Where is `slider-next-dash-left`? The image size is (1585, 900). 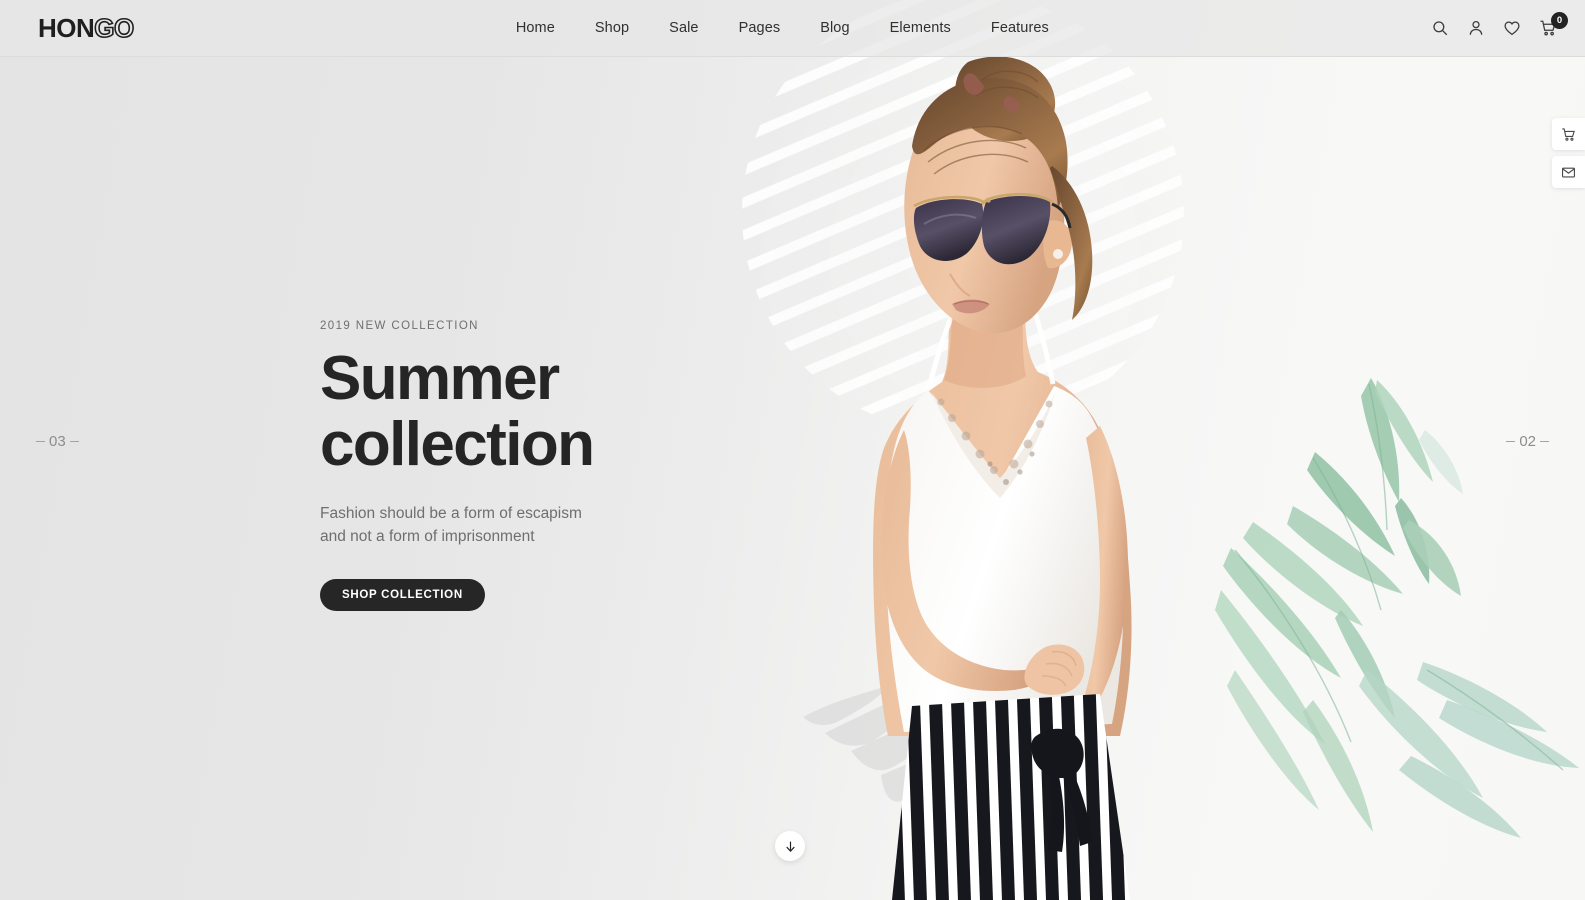
slider-next-dash-left is located at coordinates (1511, 441).